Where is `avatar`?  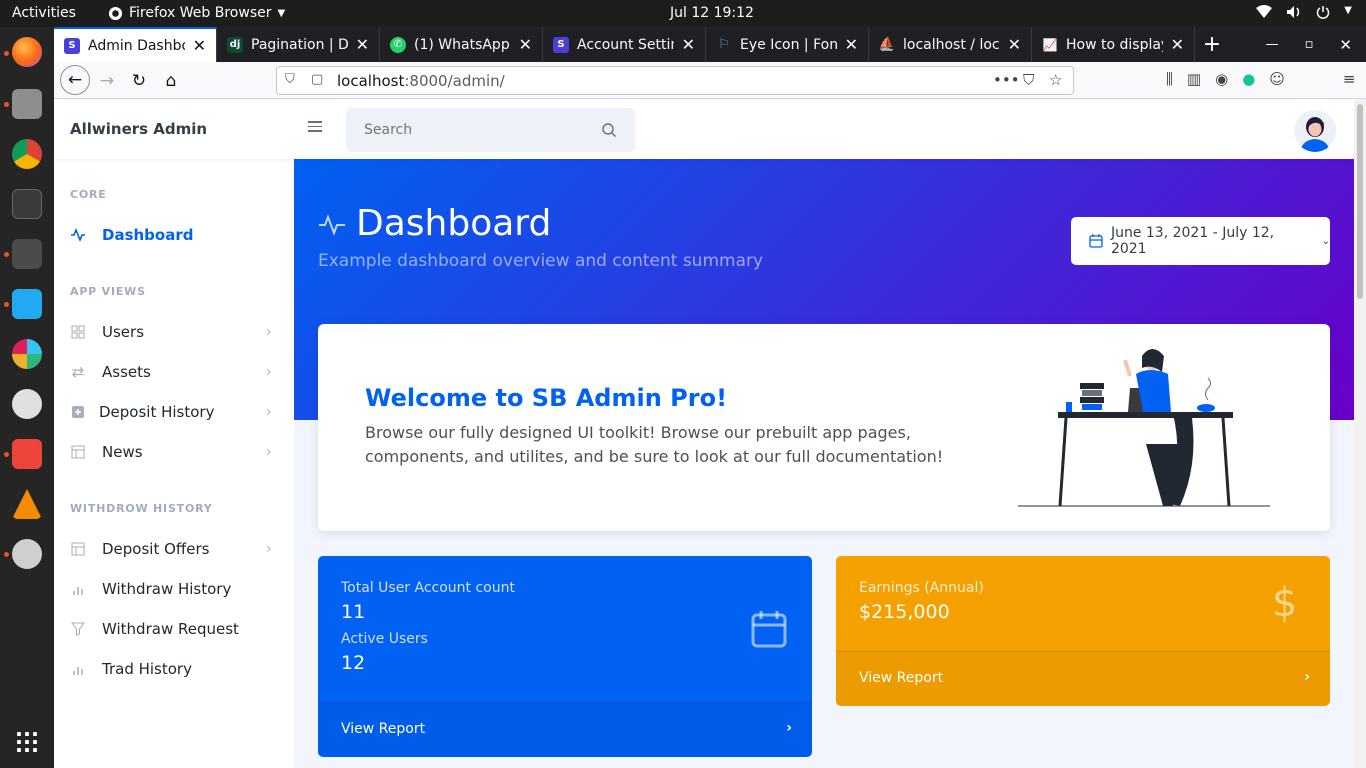
avatar is located at coordinates (1315, 131).